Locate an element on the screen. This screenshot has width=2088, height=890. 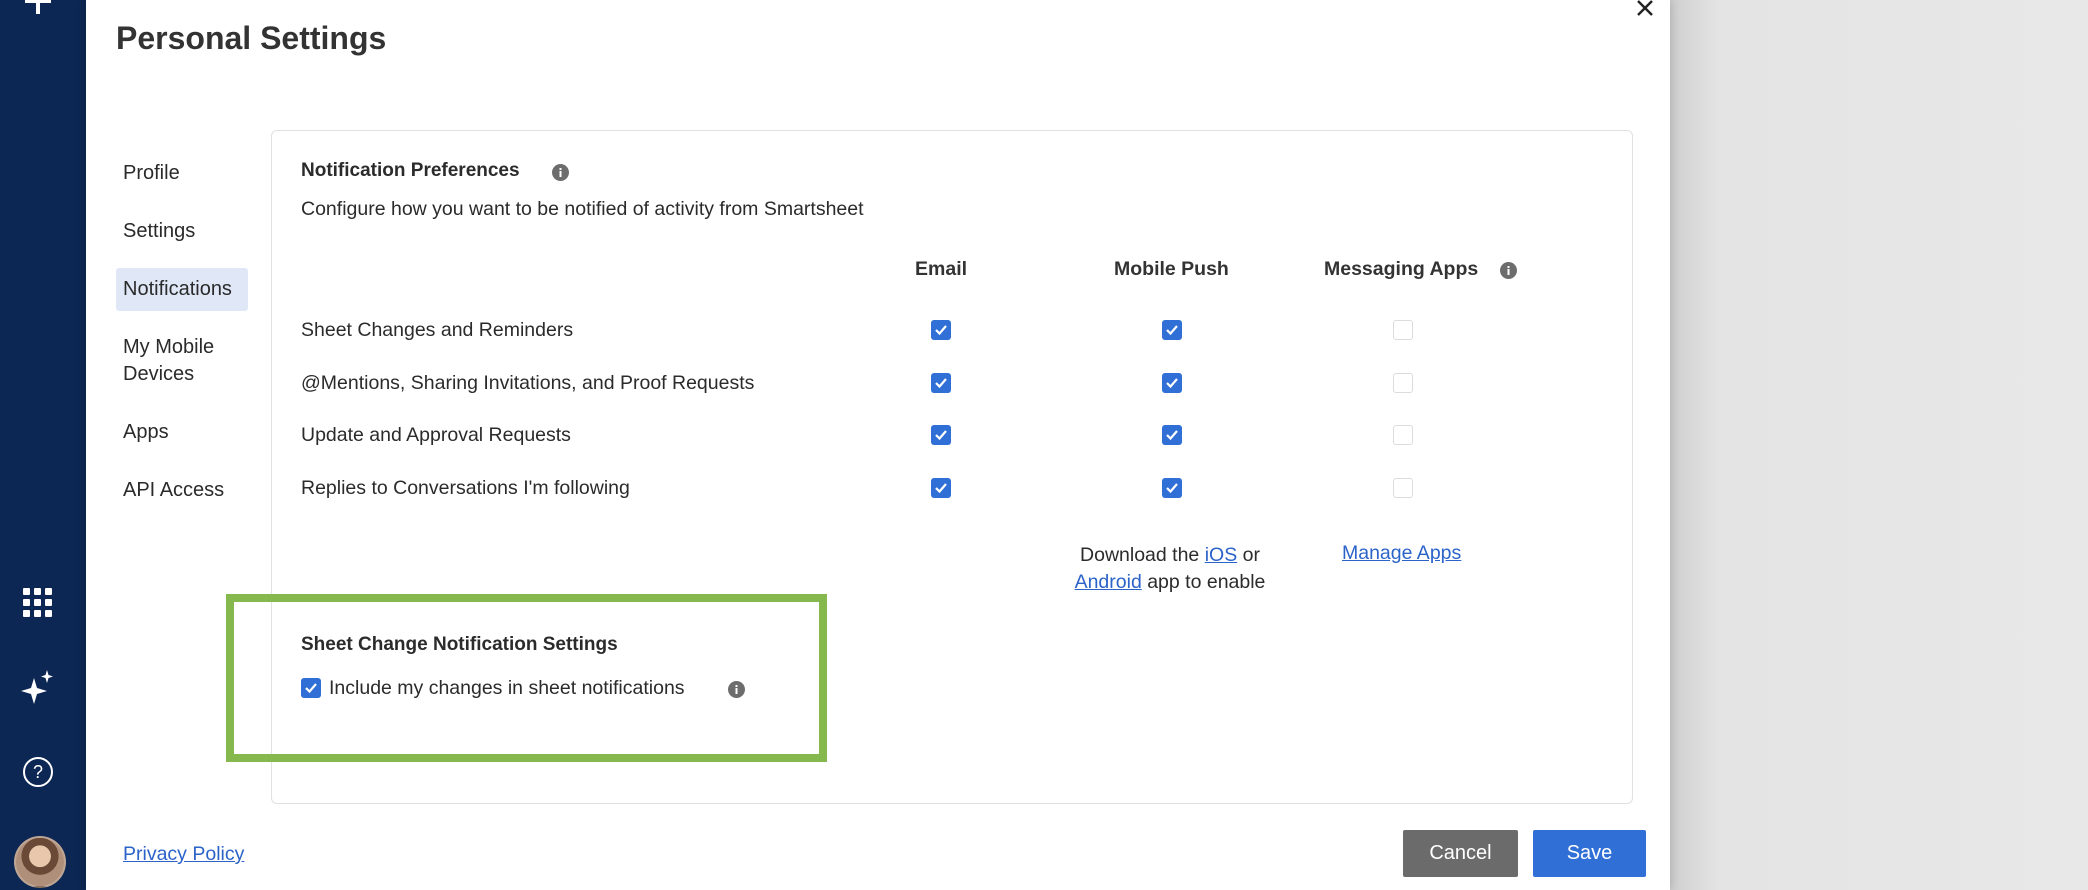
download-app-note: Download the iOS or Android app to enable is located at coordinates (1170, 568).